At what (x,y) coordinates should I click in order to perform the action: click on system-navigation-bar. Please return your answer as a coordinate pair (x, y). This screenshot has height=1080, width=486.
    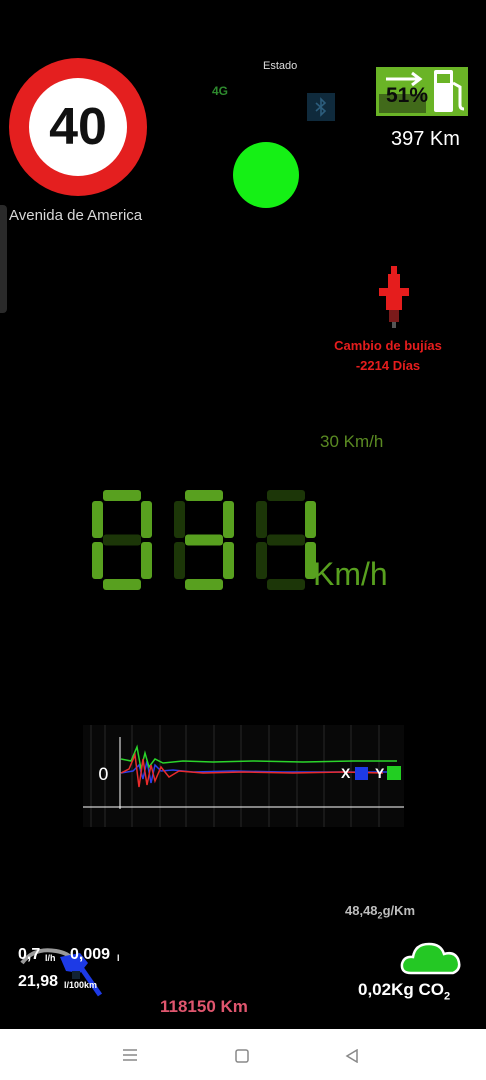
    Looking at the image, I should click on (243, 1054).